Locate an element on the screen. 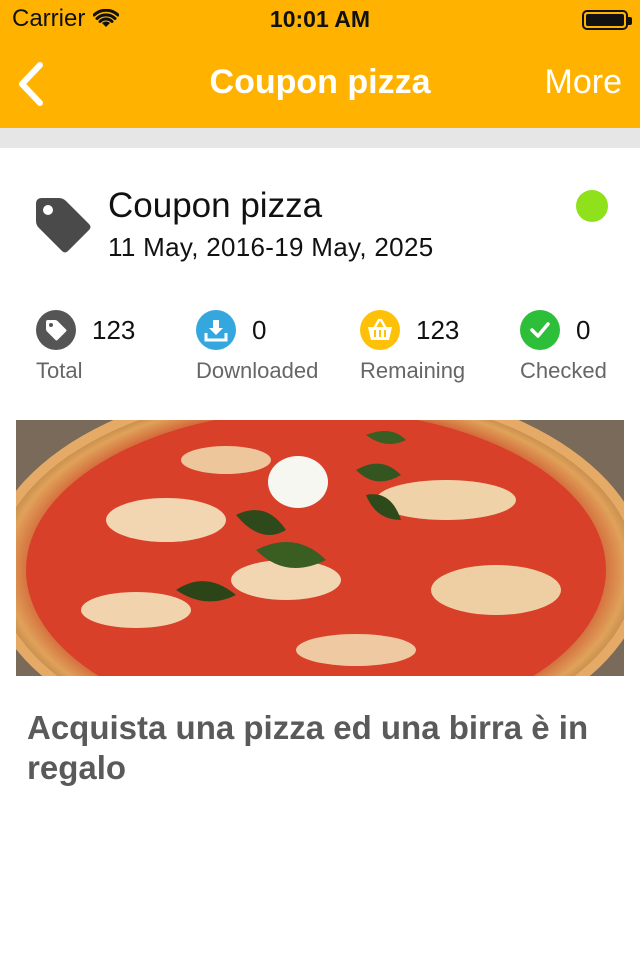 The image size is (640, 960). more-button: More is located at coordinates (583, 82).